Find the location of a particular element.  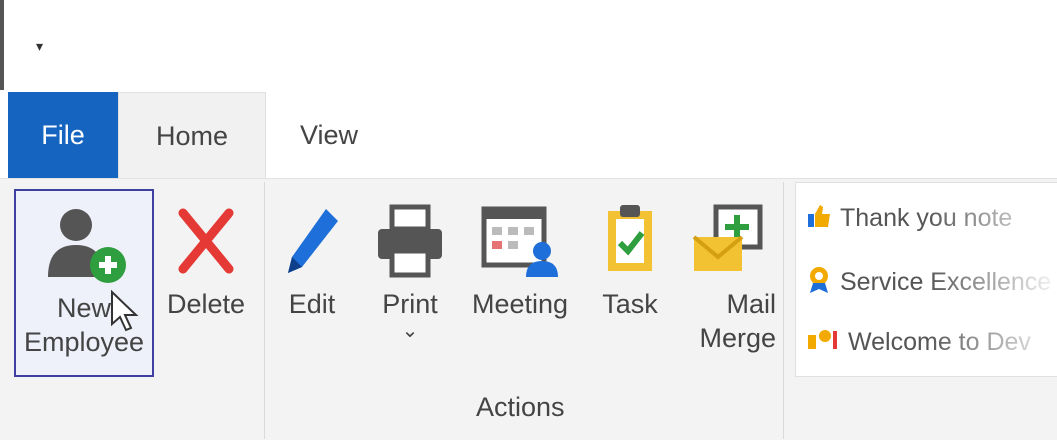

gallery-item-label: Thank you note is located at coordinates (926, 218).